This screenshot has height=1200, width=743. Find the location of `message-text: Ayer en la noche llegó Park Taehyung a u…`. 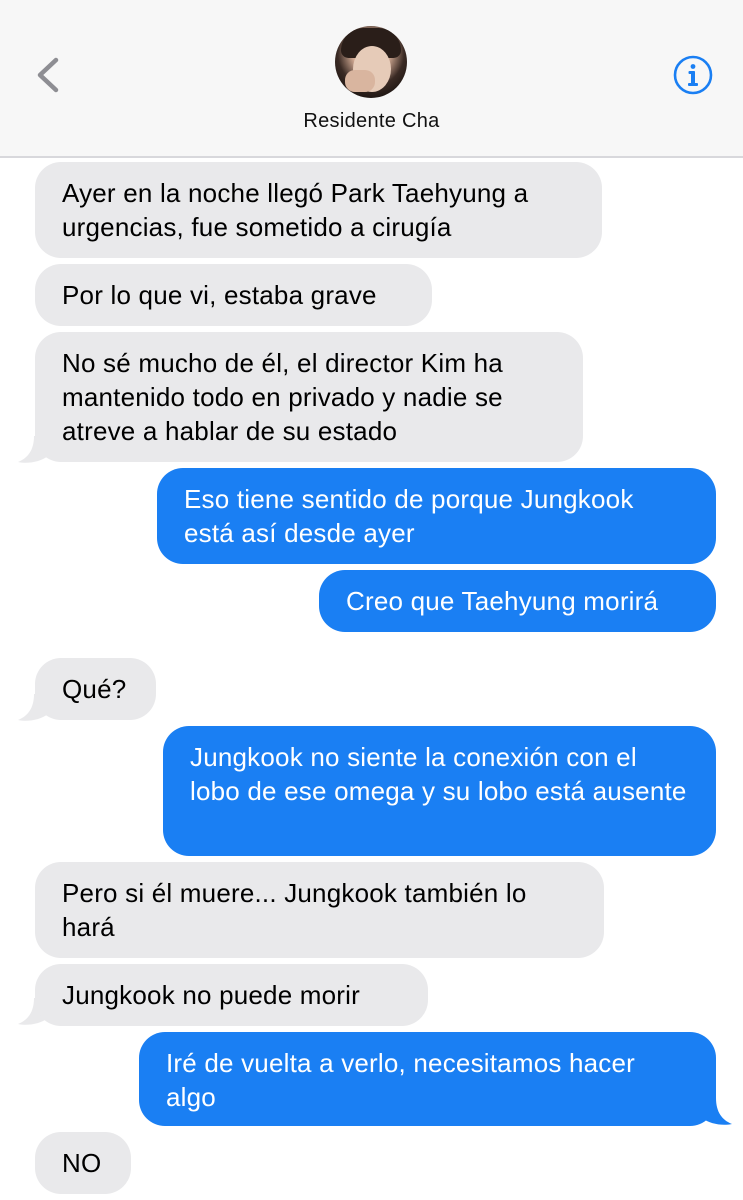

message-text: Ayer en la noche llegó Park Taehyung a u… is located at coordinates (295, 210).